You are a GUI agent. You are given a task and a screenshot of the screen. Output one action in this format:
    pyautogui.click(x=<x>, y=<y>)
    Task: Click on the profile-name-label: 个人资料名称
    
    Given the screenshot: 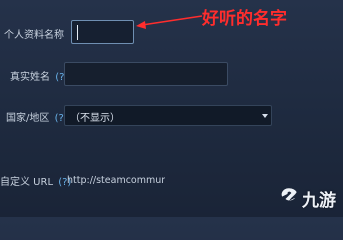 What is the action you would take?
    pyautogui.click(x=34, y=33)
    